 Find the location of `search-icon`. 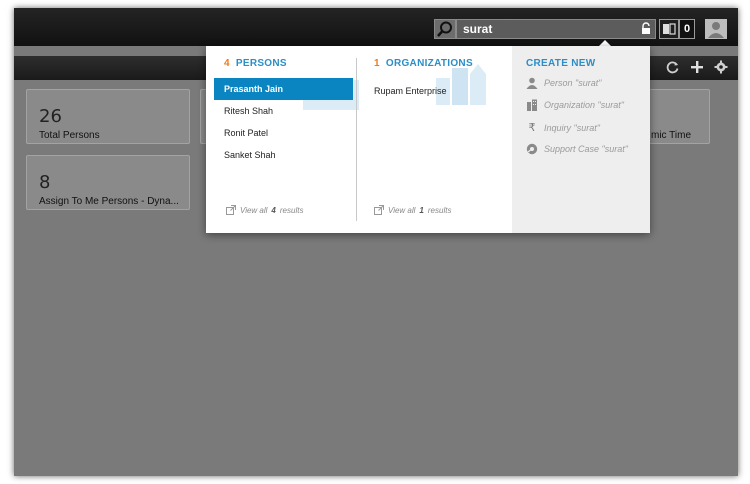

search-icon is located at coordinates (445, 29).